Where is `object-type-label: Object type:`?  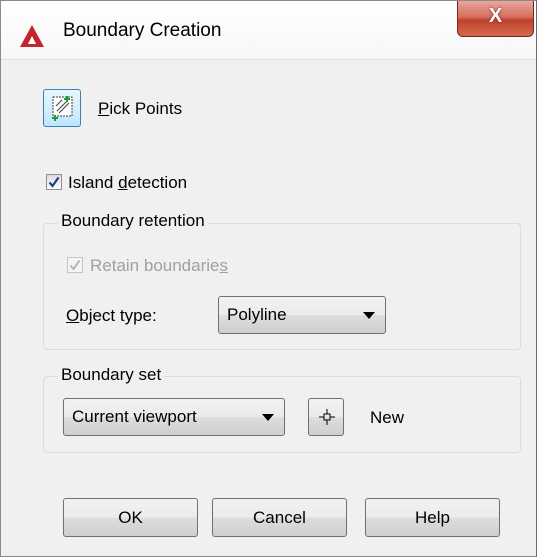
object-type-label: Object type: is located at coordinates (111, 315).